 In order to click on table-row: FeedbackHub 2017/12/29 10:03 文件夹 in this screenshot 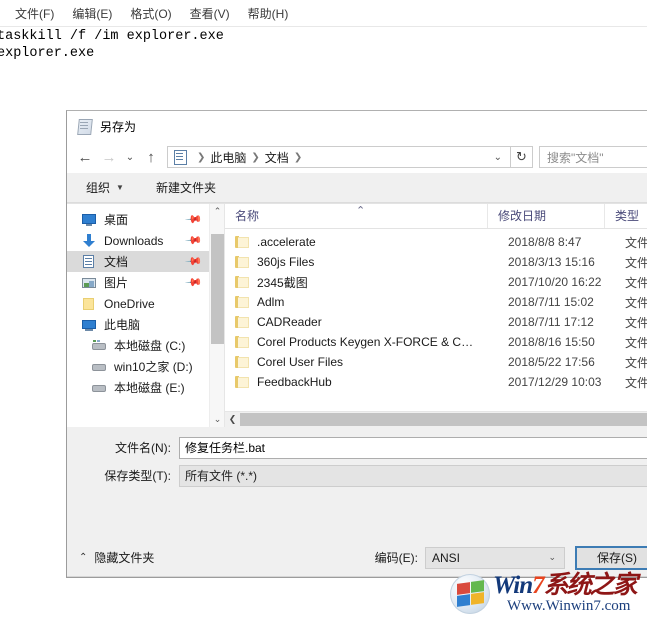, I will do `click(436, 382)`.